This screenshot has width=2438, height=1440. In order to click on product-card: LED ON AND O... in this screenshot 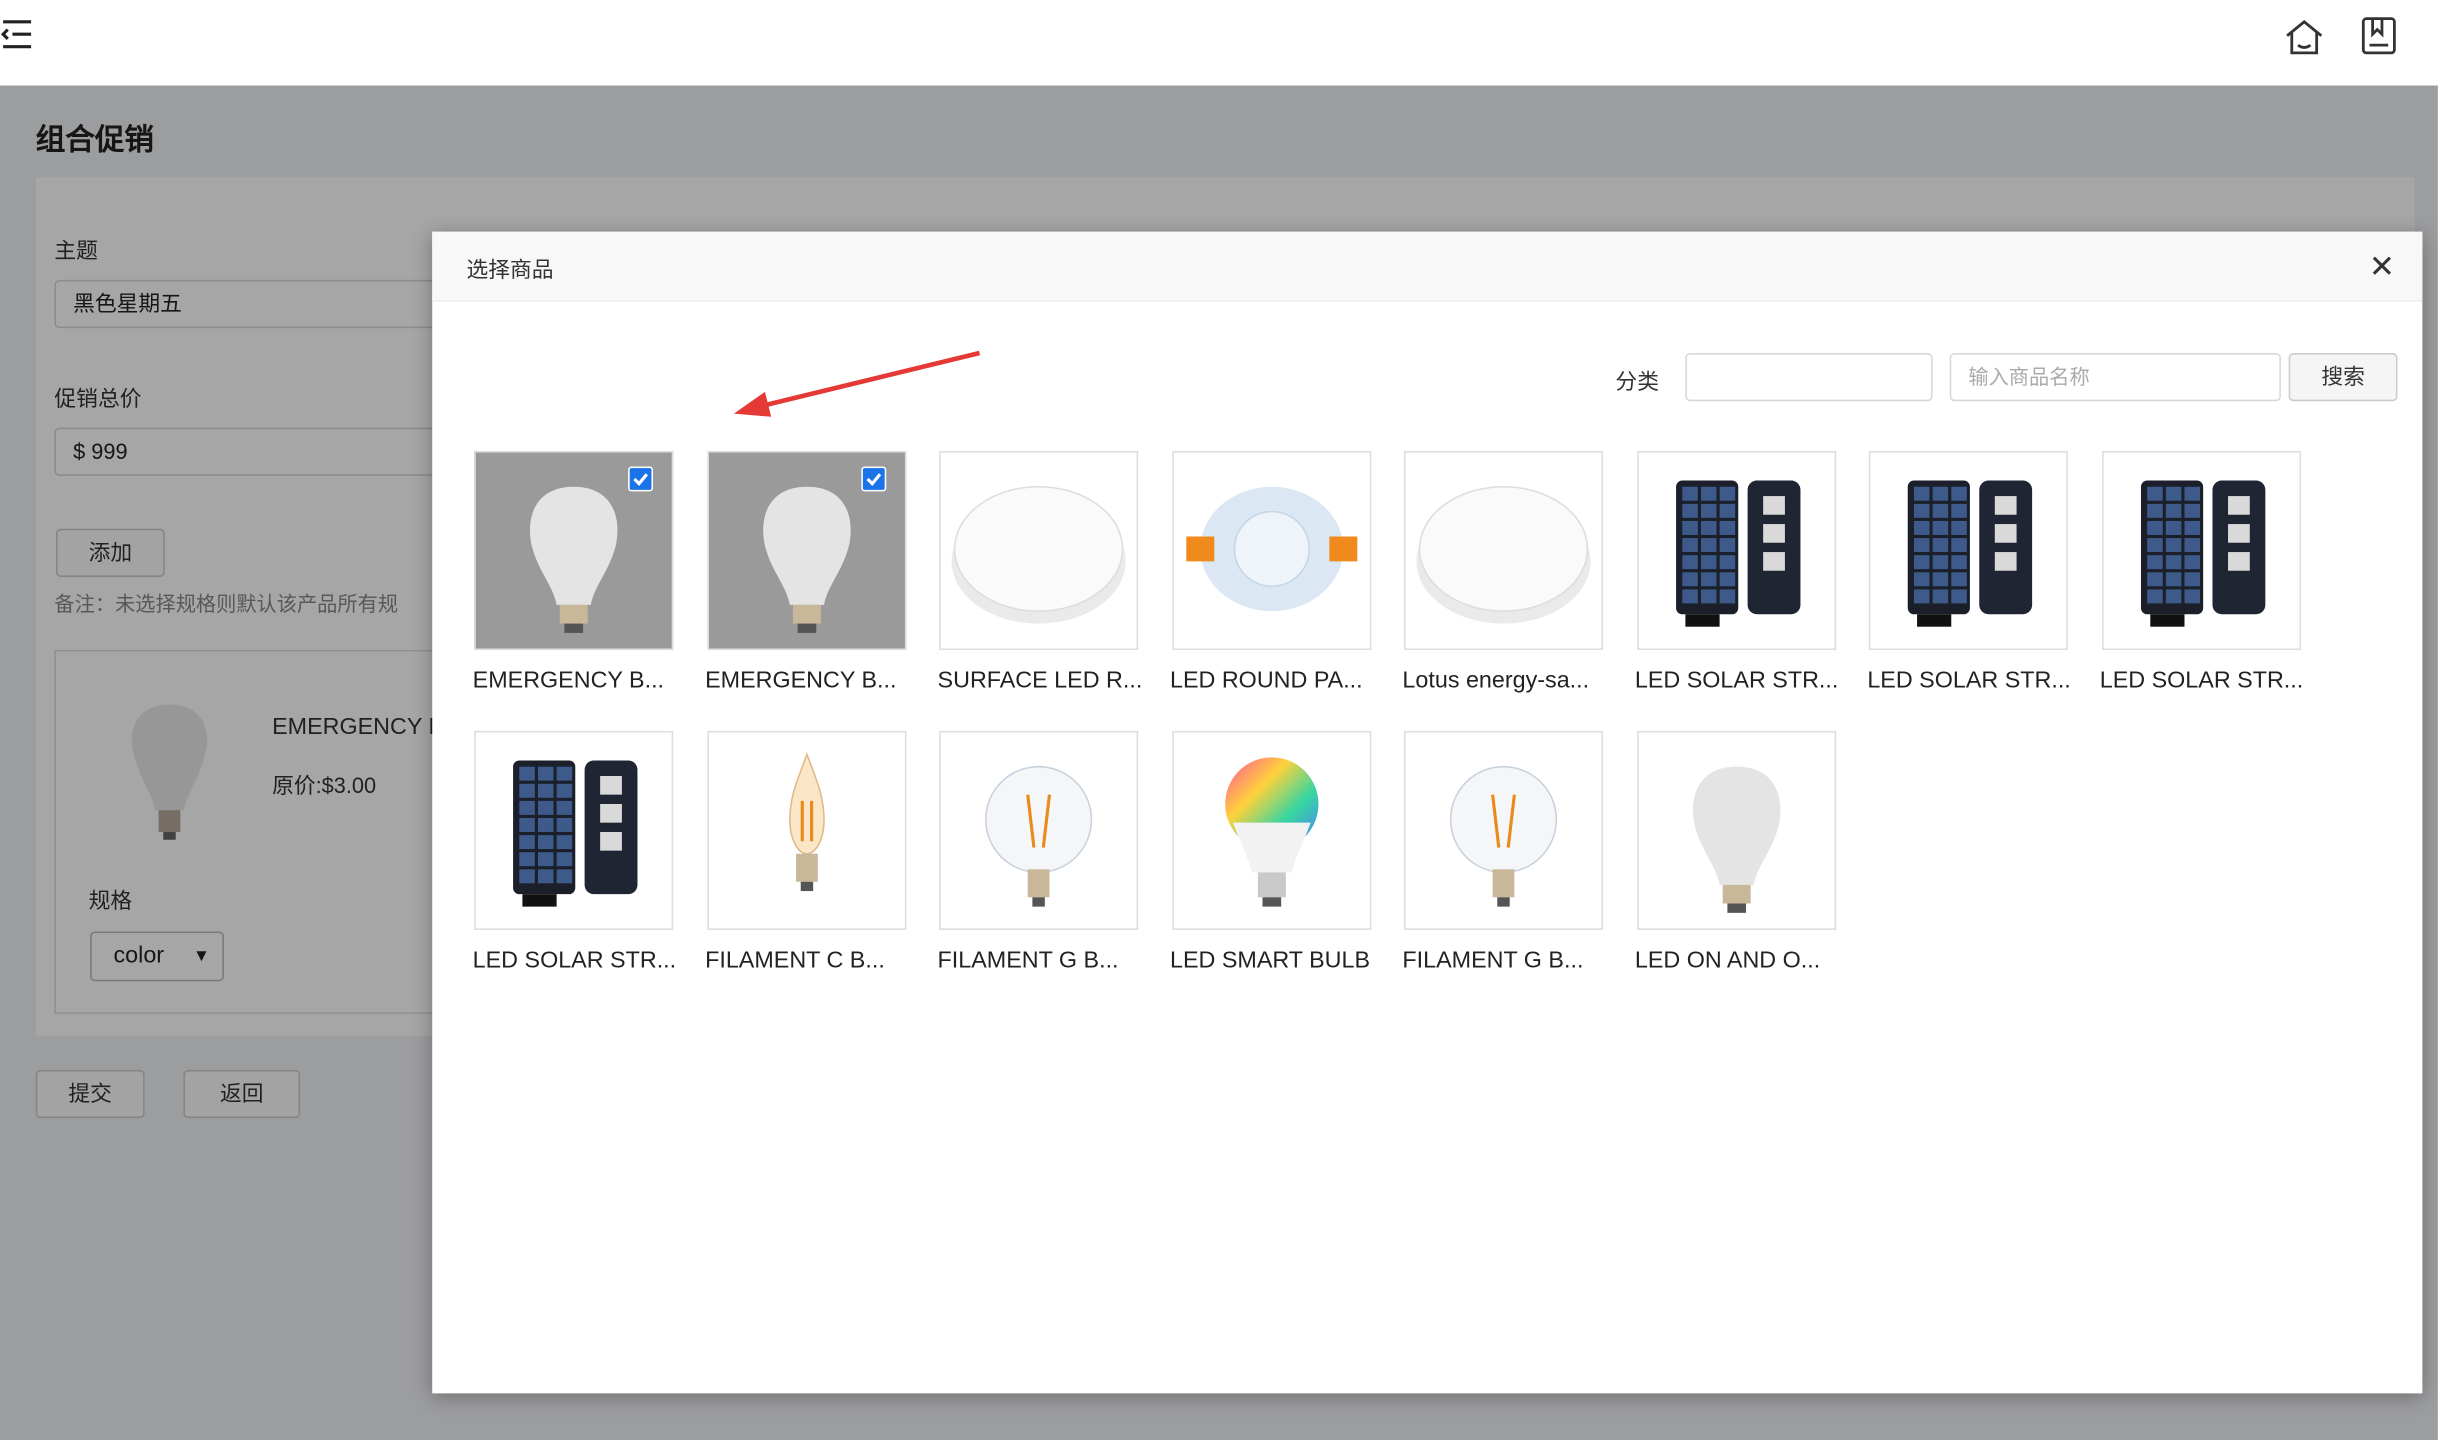, I will do `click(1736, 859)`.